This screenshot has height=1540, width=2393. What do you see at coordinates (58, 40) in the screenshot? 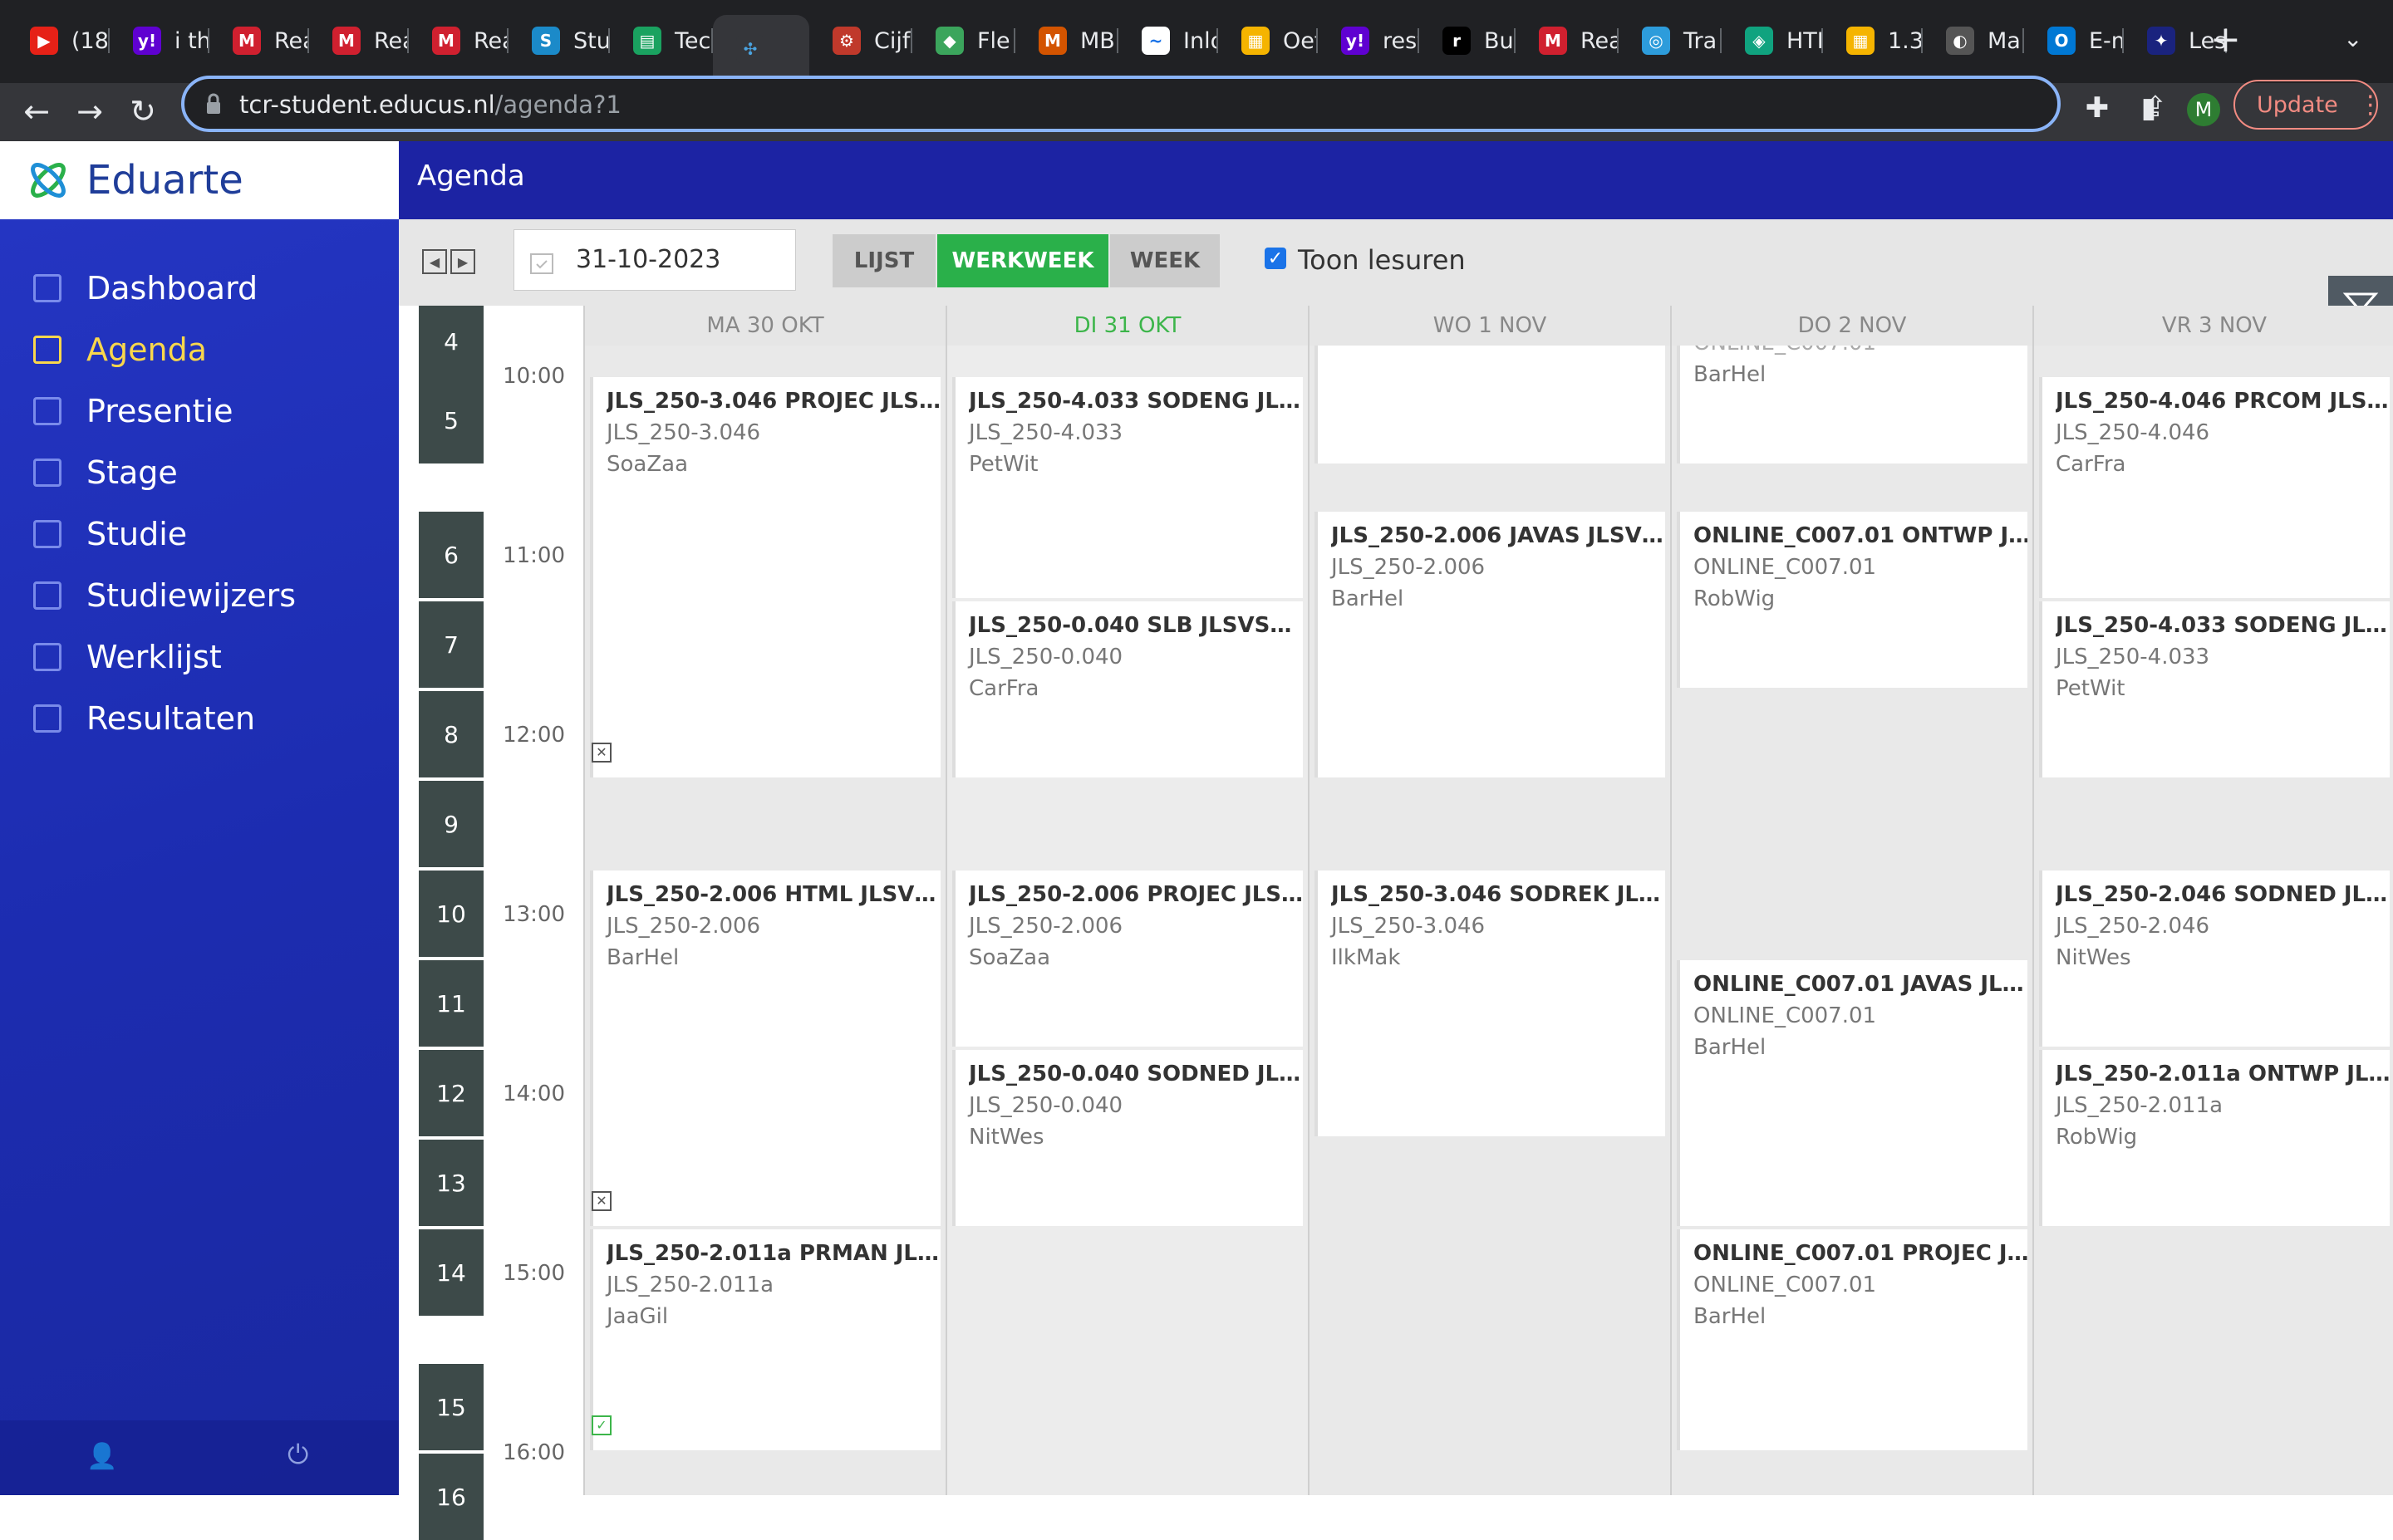
I see `browser-tab: ▶ (18` at bounding box center [58, 40].